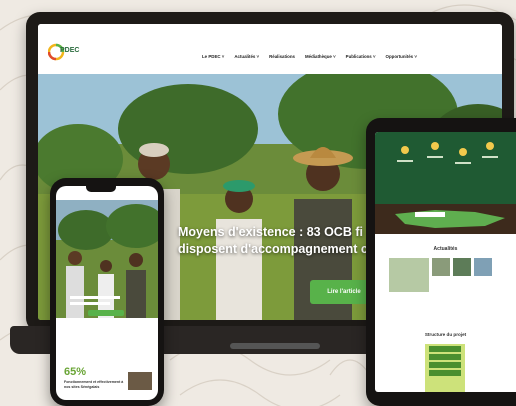  What do you see at coordinates (447, 153) in the screenshot?
I see `tablet-stats-icons` at bounding box center [447, 153].